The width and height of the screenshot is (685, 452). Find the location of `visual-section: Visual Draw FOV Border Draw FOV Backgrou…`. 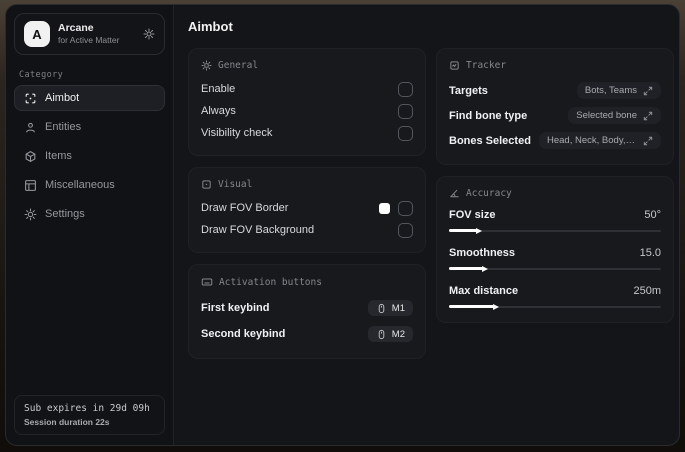

visual-section: Visual Draw FOV Border Draw FOV Backgrou… is located at coordinates (307, 210).